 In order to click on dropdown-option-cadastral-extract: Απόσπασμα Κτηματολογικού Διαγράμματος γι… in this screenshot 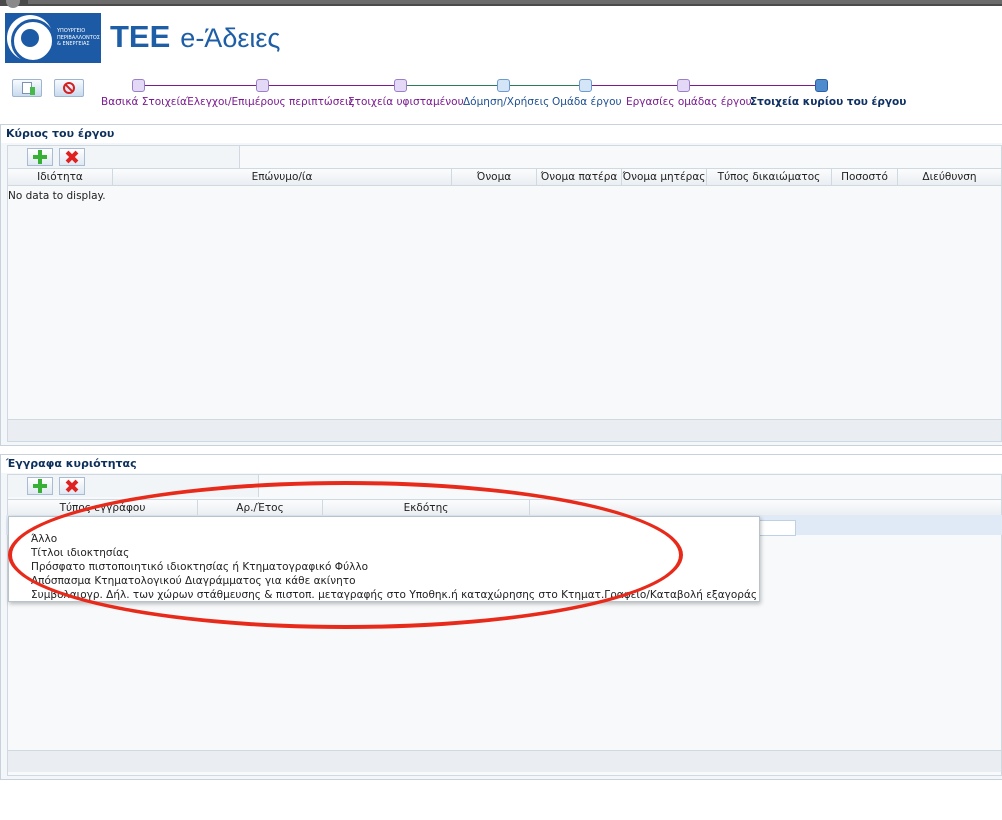, I will do `click(384, 581)`.